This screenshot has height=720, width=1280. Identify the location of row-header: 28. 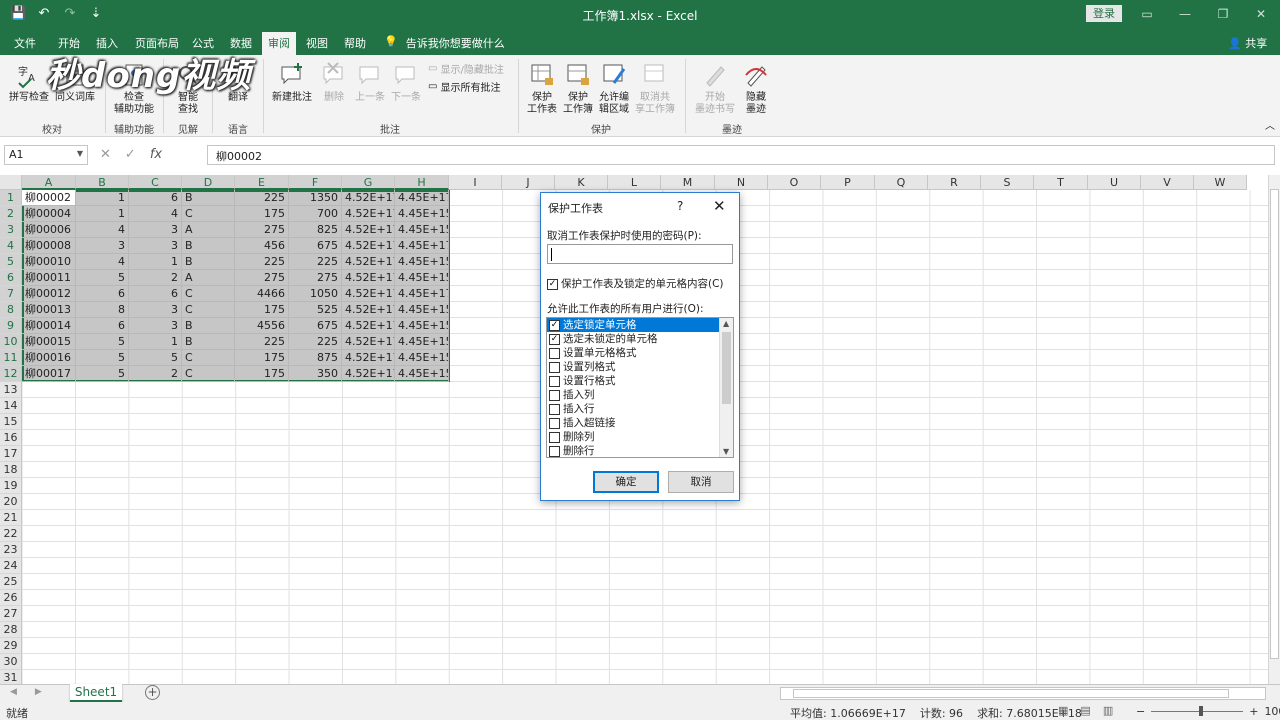
(11, 630).